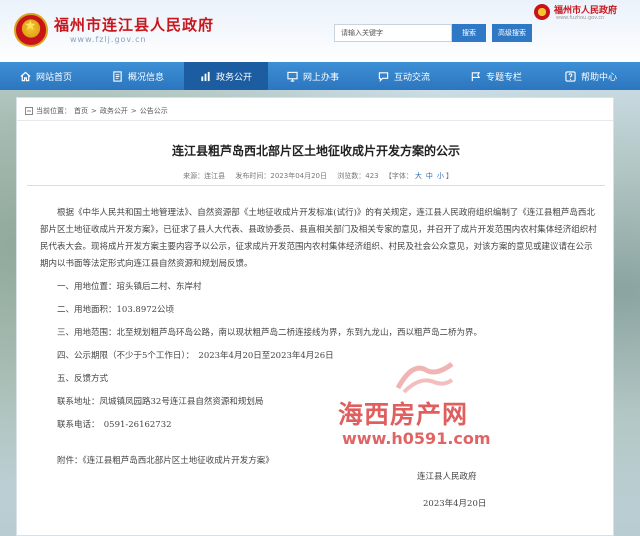  I want to click on nav-item-label: 网上办事, so click(320, 77).